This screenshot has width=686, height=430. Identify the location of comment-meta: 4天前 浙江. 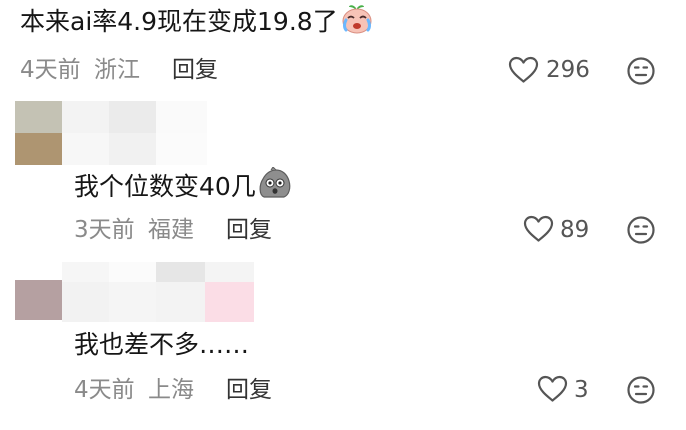
(80, 70).